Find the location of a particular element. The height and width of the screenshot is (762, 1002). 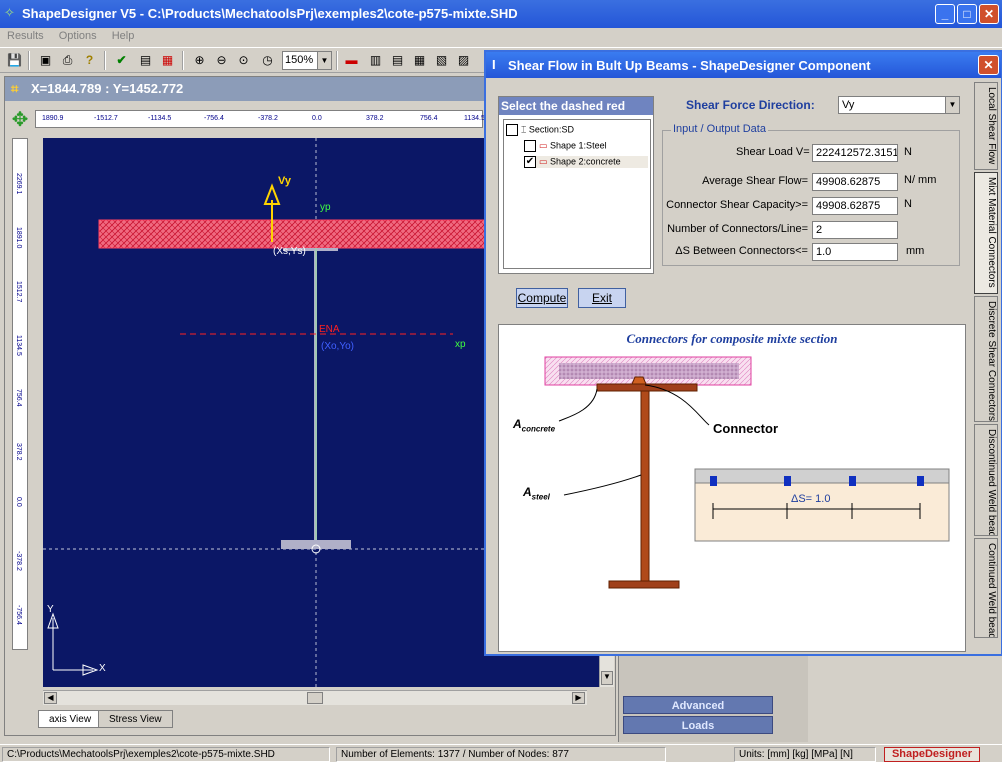

tab-discontinued-weld-bead: Discontinued Weld bead is located at coordinates (986, 480).